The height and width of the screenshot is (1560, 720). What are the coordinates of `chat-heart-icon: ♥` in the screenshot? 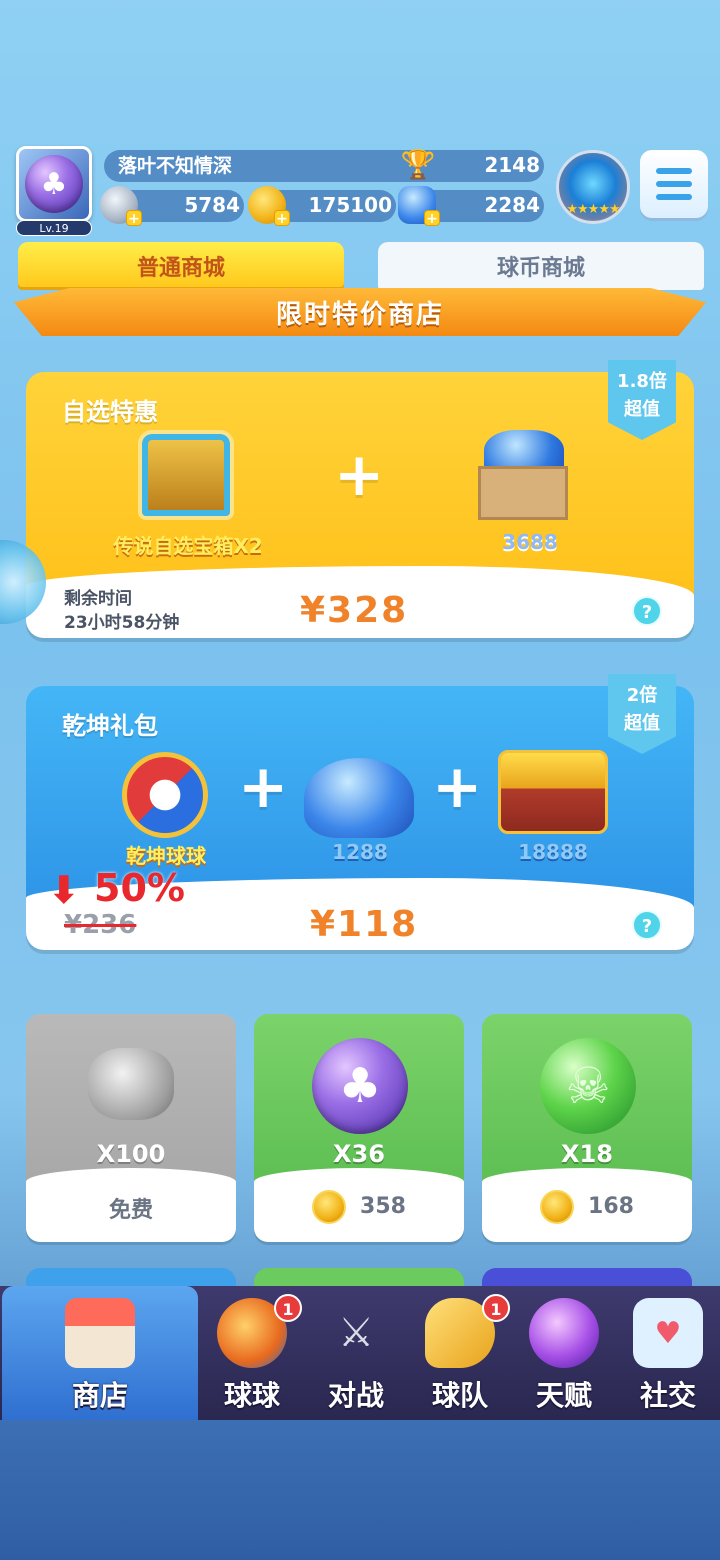 It's located at (668, 1333).